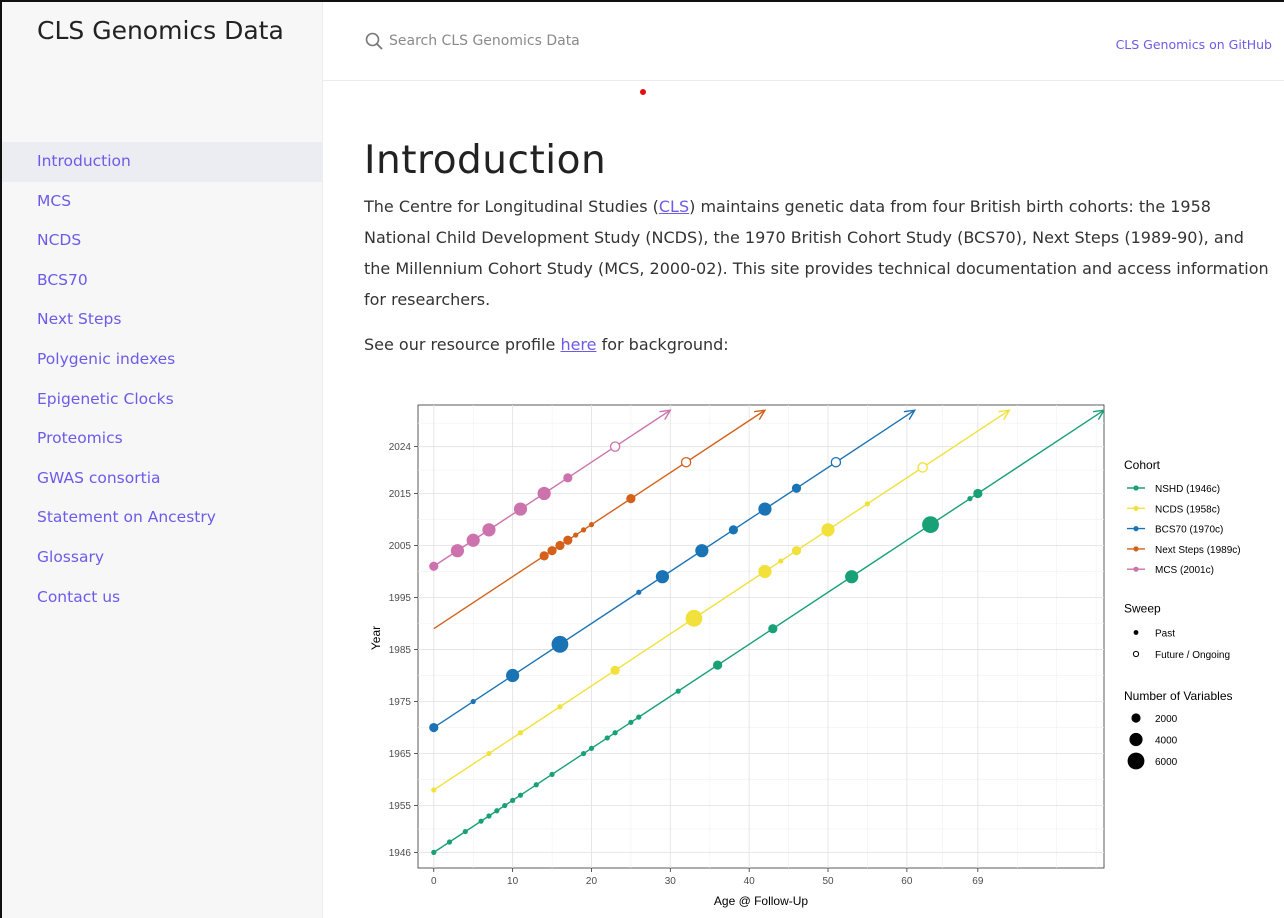 The image size is (1284, 918). What do you see at coordinates (400, 806) in the screenshot?
I see `y-tick-label: 1955` at bounding box center [400, 806].